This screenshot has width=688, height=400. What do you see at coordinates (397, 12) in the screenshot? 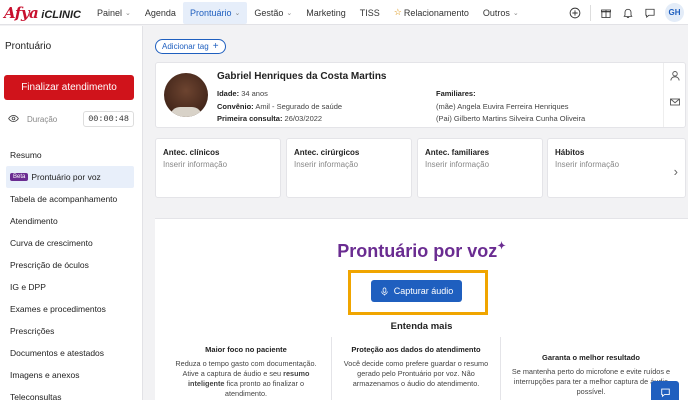
I see `star-icon: ☆` at bounding box center [397, 12].